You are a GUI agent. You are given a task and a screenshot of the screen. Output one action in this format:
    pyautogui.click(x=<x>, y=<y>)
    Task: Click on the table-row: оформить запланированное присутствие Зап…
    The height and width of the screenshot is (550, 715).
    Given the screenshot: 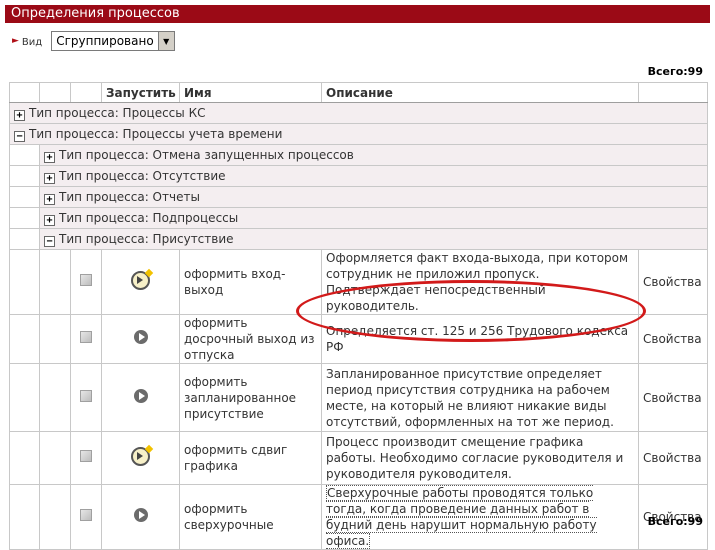 What is the action you would take?
    pyautogui.click(x=358, y=397)
    